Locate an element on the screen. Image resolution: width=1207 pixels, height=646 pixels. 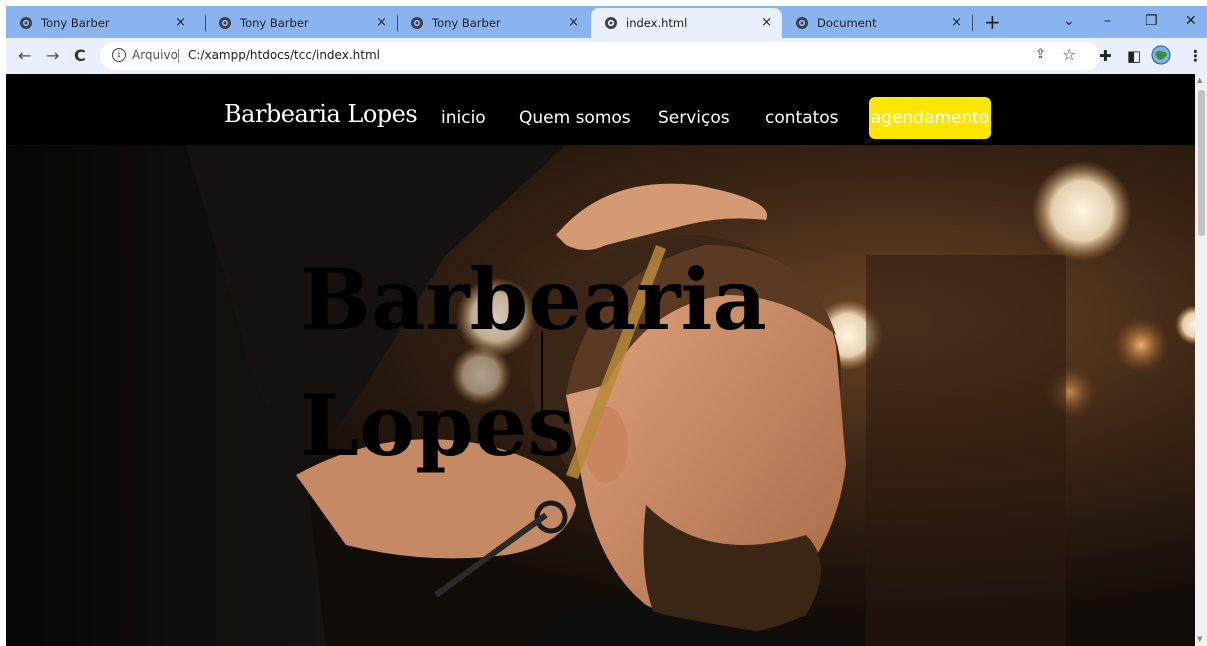
hero-title-line-2: Lopes is located at coordinates (437, 425).